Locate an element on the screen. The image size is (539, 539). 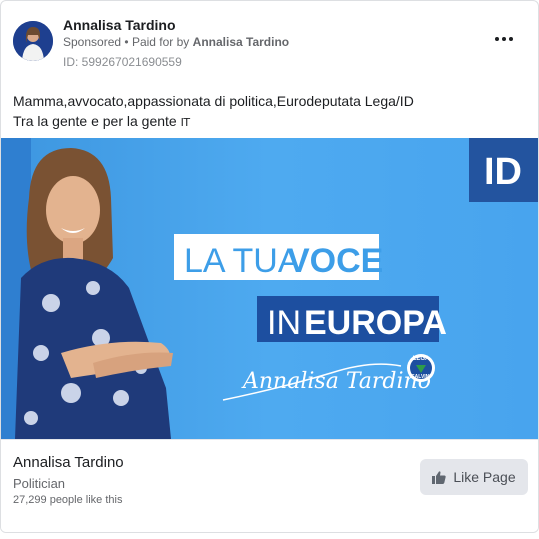
ad-id: ID: 599267021690559 is located at coordinates (122, 62).